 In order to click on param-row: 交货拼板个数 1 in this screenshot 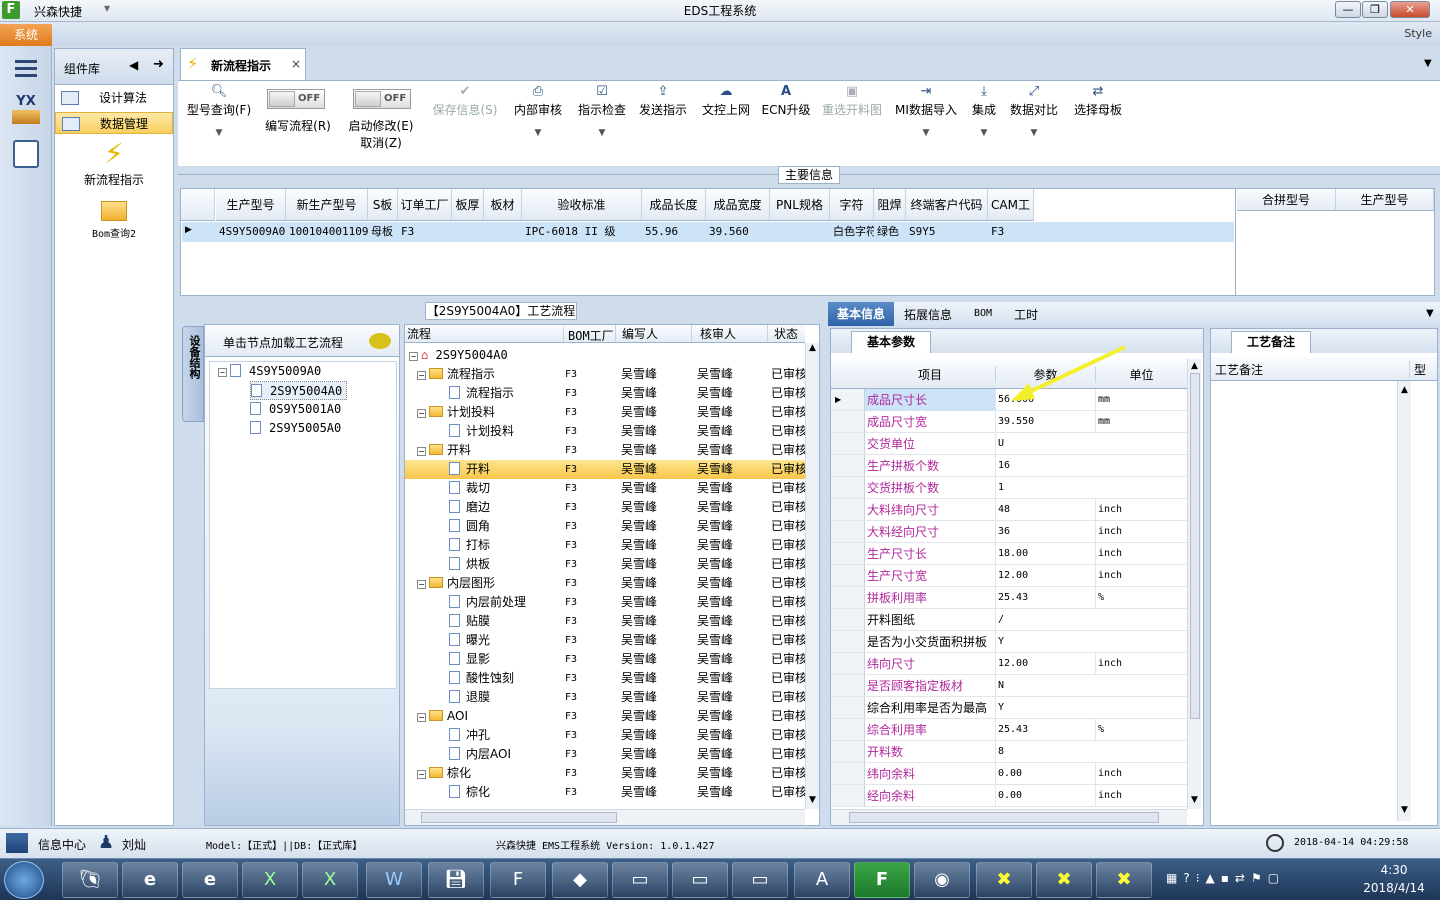, I will do `click(1009, 488)`.